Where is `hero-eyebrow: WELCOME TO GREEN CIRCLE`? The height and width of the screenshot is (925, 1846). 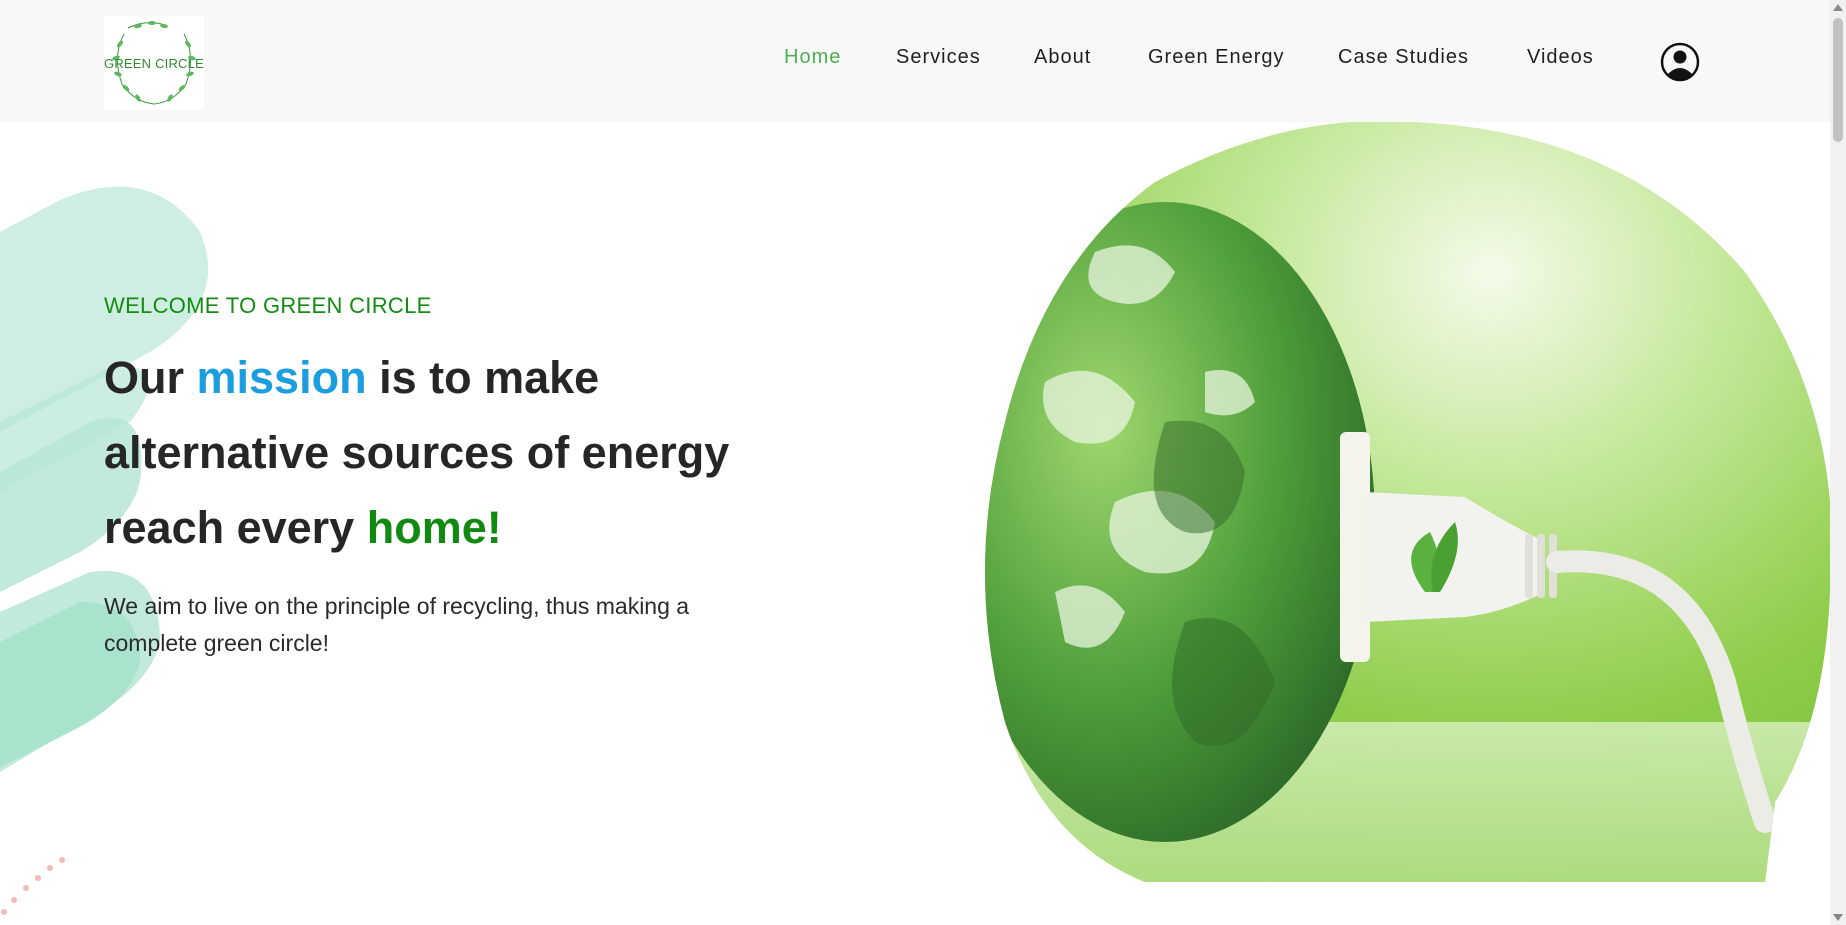
hero-eyebrow: WELCOME TO GREEN CIRCLE is located at coordinates (268, 305).